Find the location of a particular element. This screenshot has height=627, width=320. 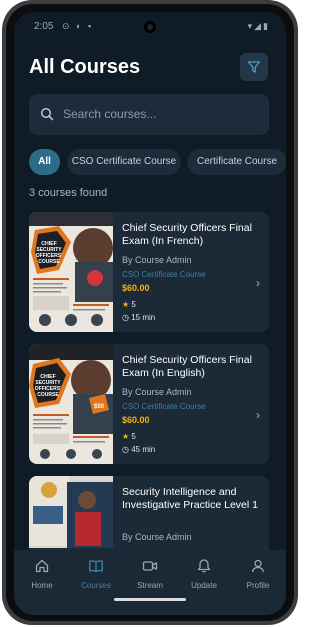

course-duration: ◷ 15 min is located at coordinates (138, 317).